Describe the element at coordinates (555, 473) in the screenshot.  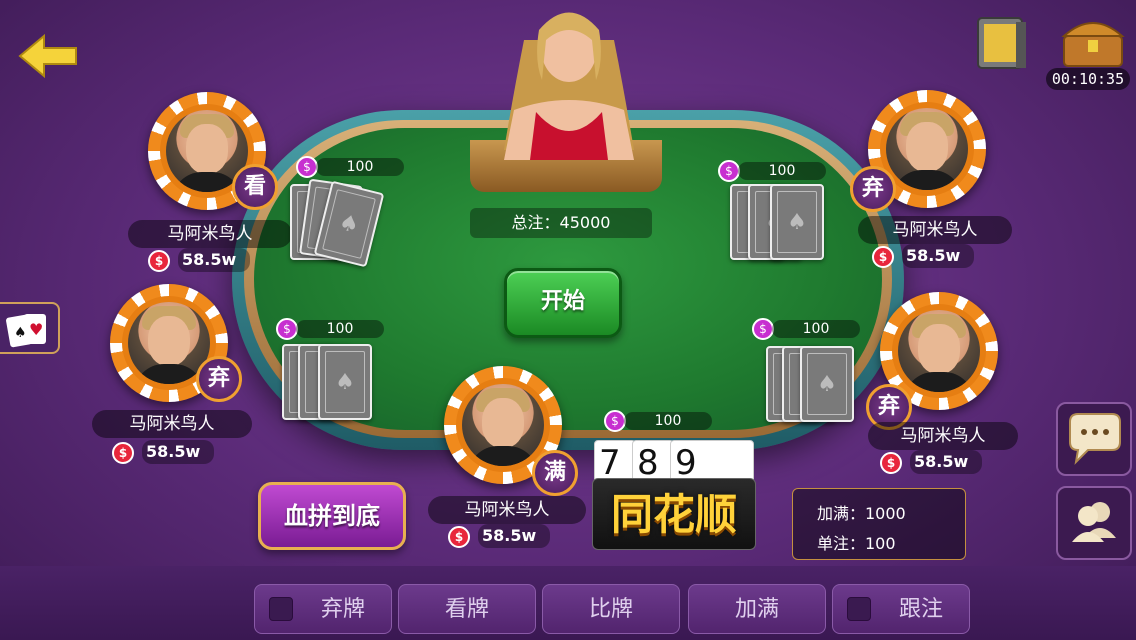
I see `status-badge: 满` at that location.